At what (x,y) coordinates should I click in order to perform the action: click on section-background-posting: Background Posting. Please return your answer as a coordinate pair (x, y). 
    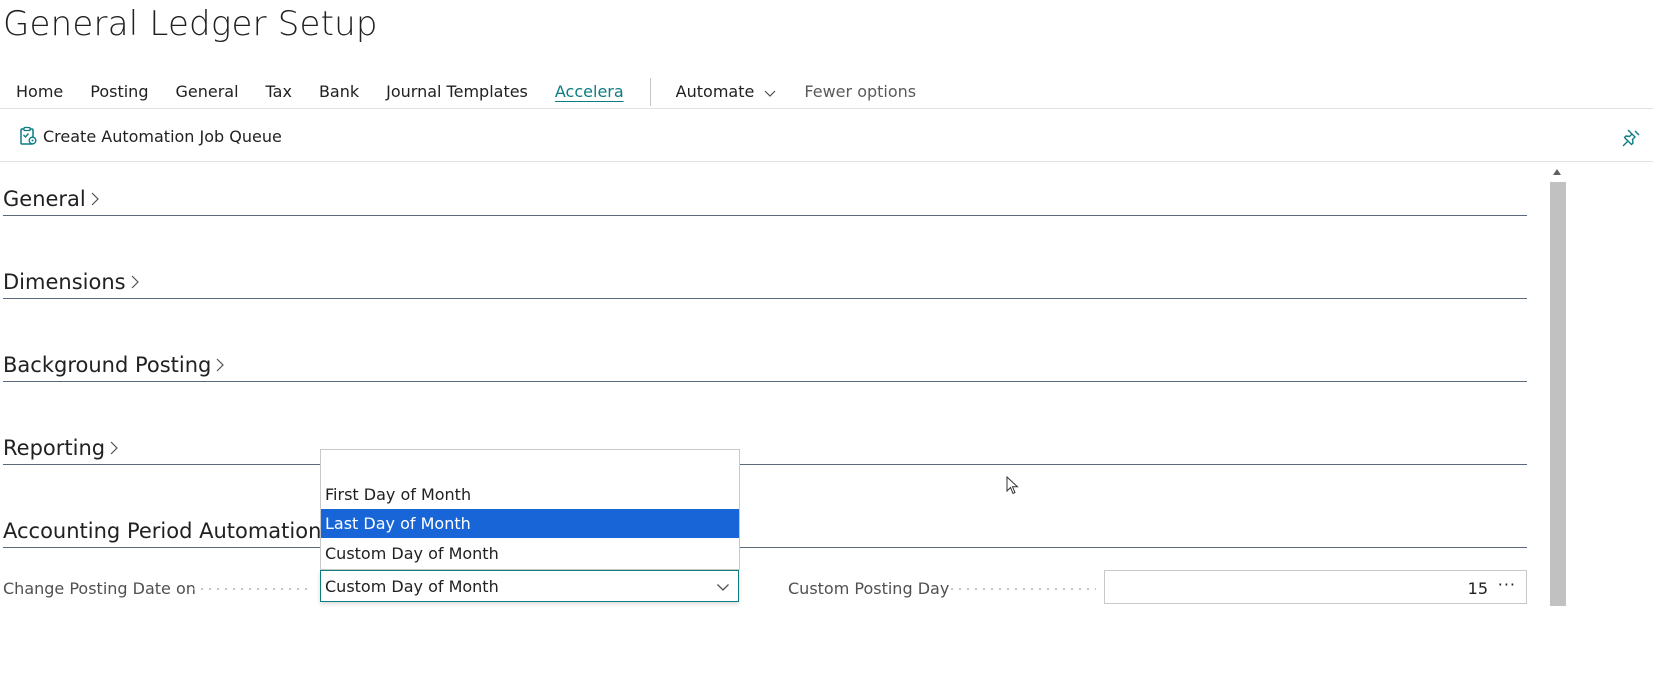
    Looking at the image, I should click on (765, 365).